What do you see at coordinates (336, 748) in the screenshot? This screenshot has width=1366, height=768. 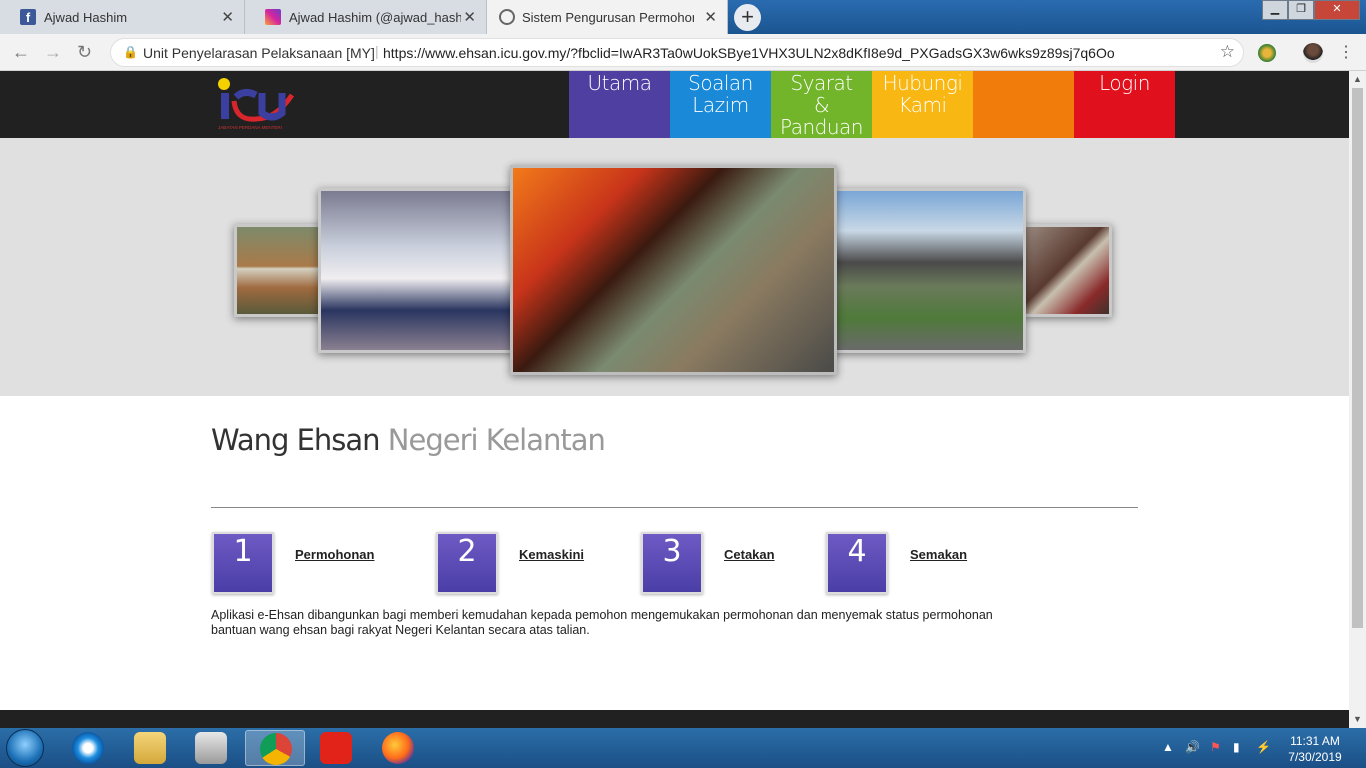 I see `app-icon` at bounding box center [336, 748].